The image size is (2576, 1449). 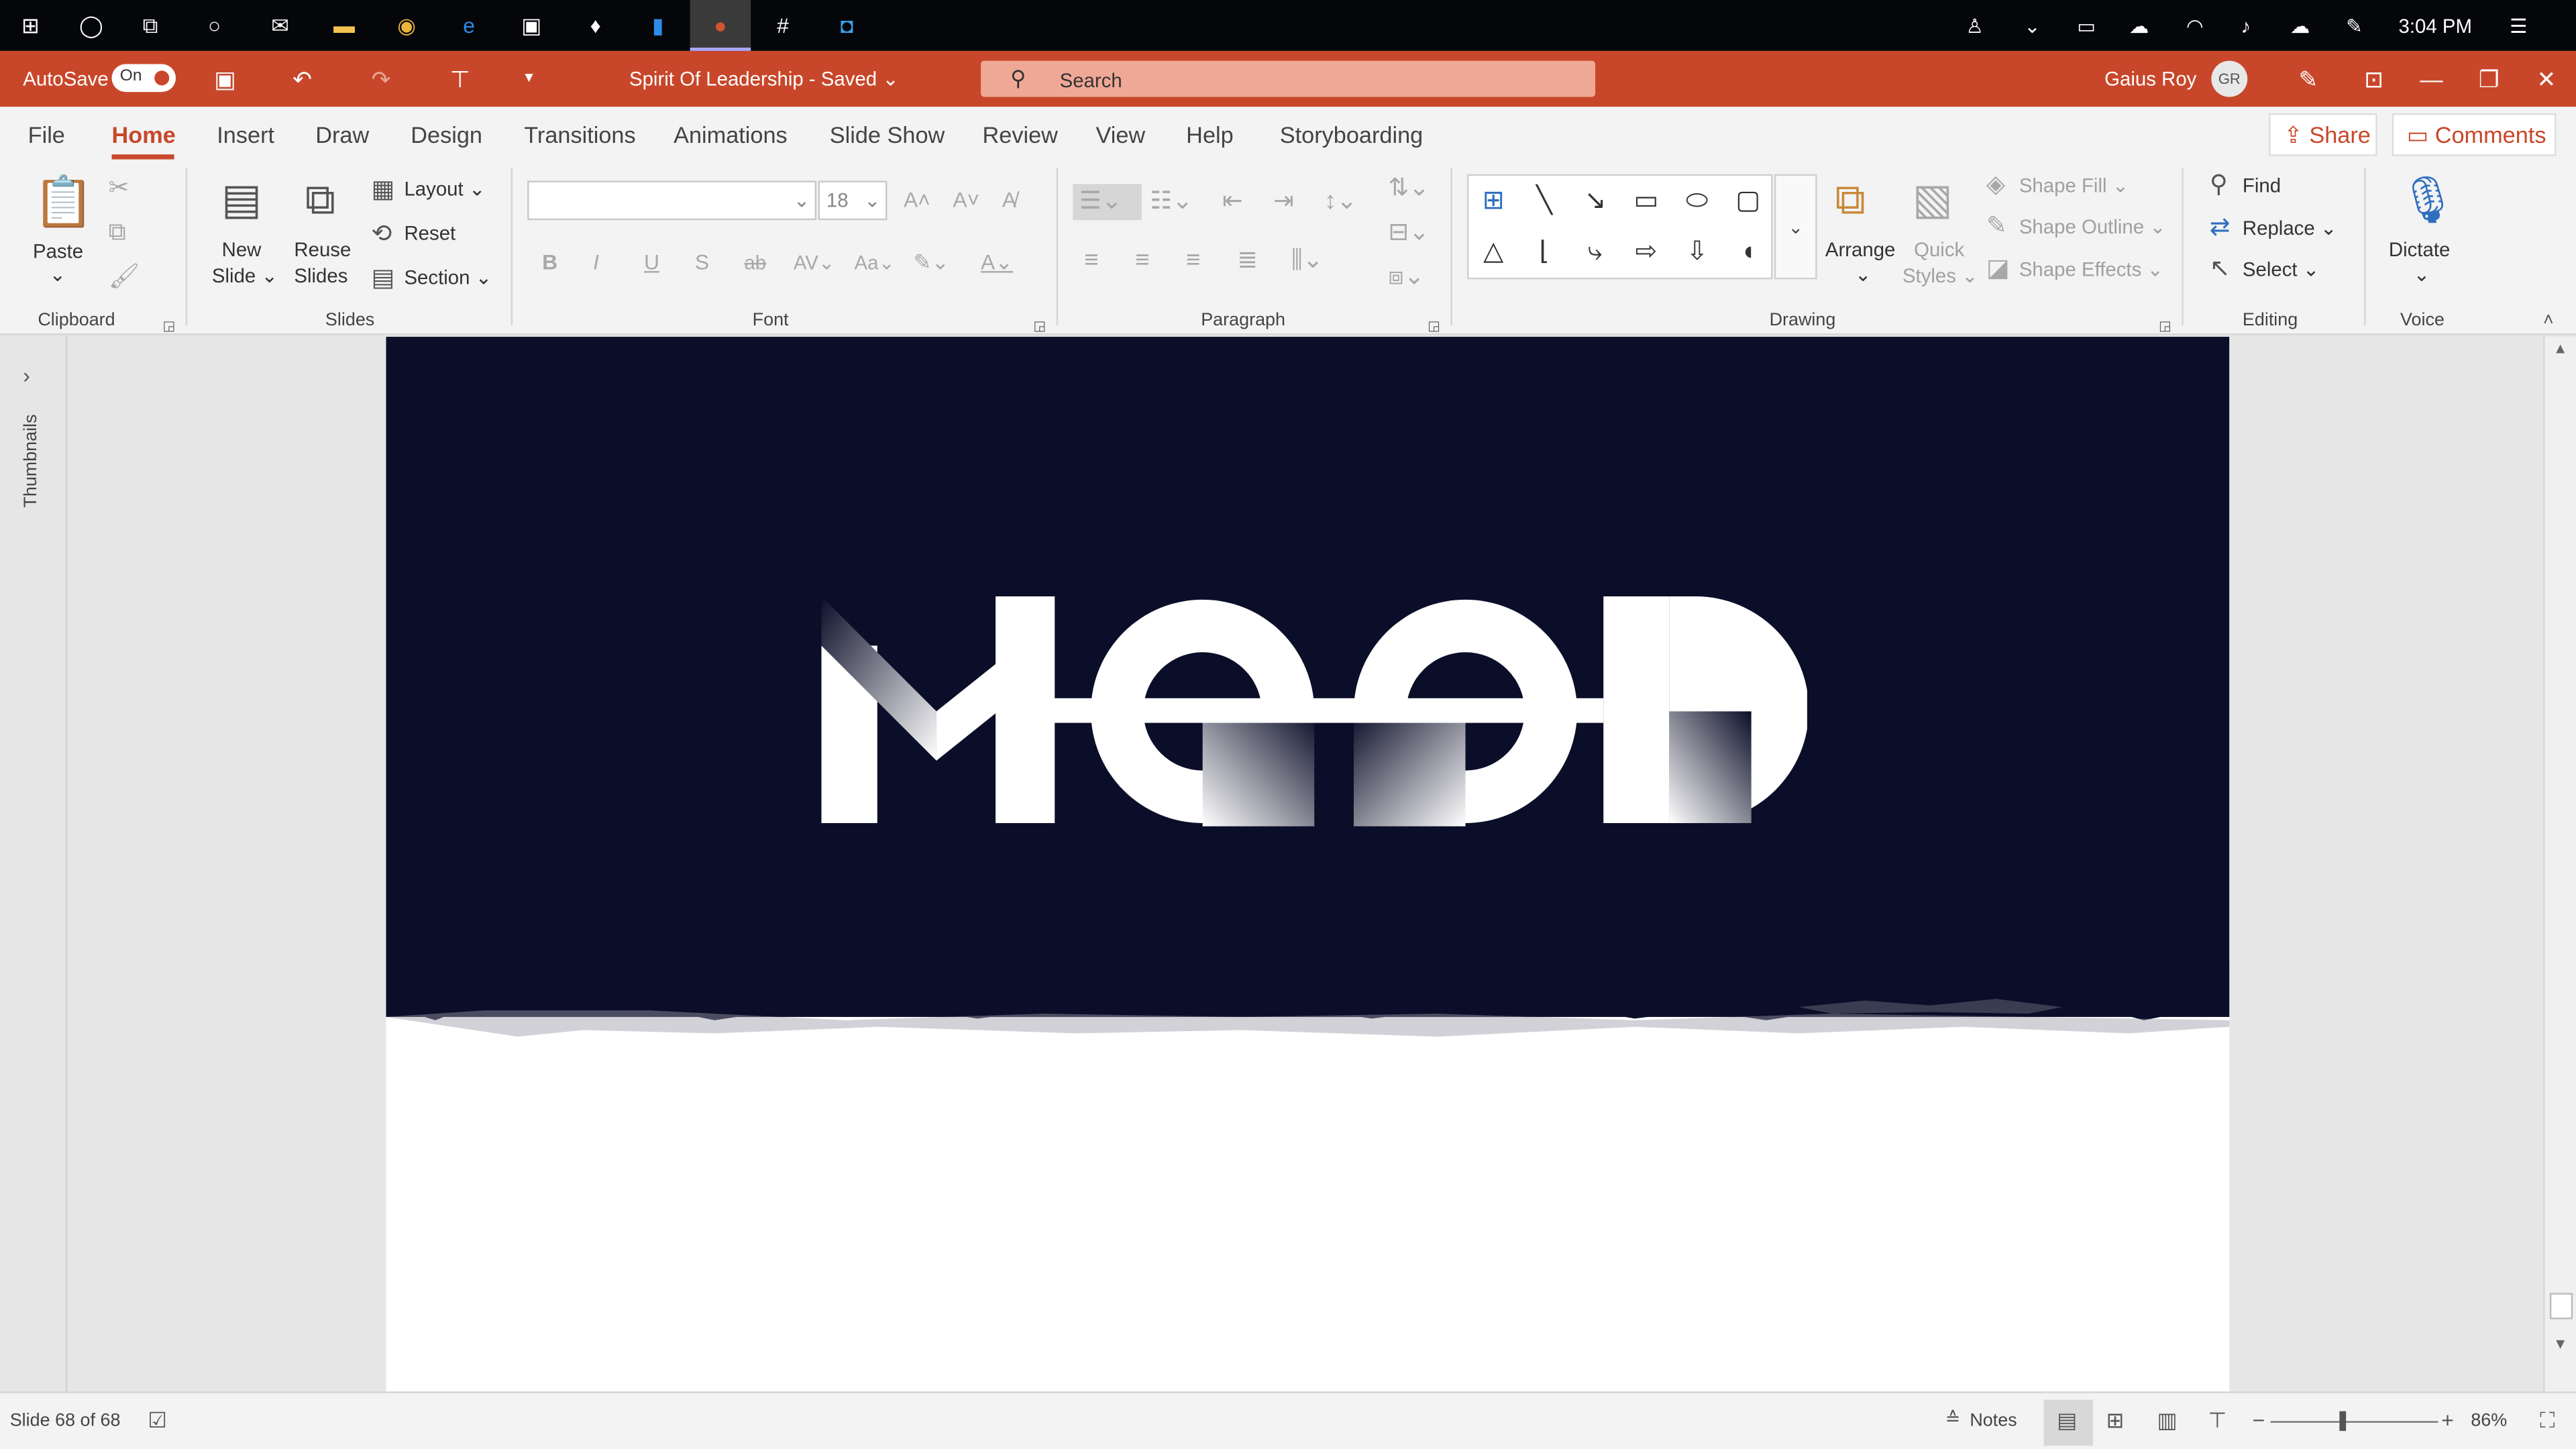 I want to click on tab-draw: Draw, so click(x=342, y=134).